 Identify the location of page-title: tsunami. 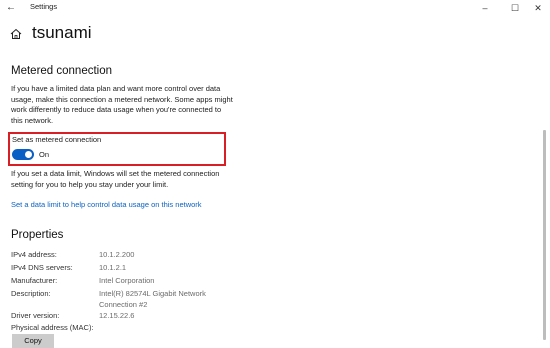
(62, 32).